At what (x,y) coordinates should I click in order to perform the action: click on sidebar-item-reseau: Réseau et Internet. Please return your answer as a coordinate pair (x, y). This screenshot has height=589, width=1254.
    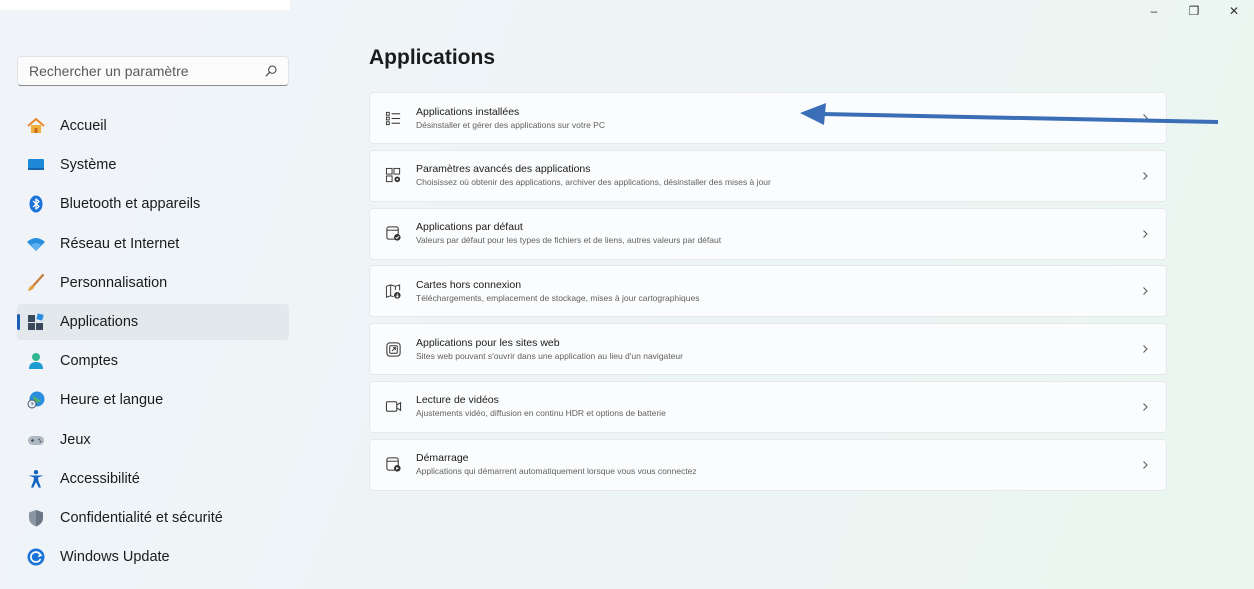
    Looking at the image, I should click on (153, 244).